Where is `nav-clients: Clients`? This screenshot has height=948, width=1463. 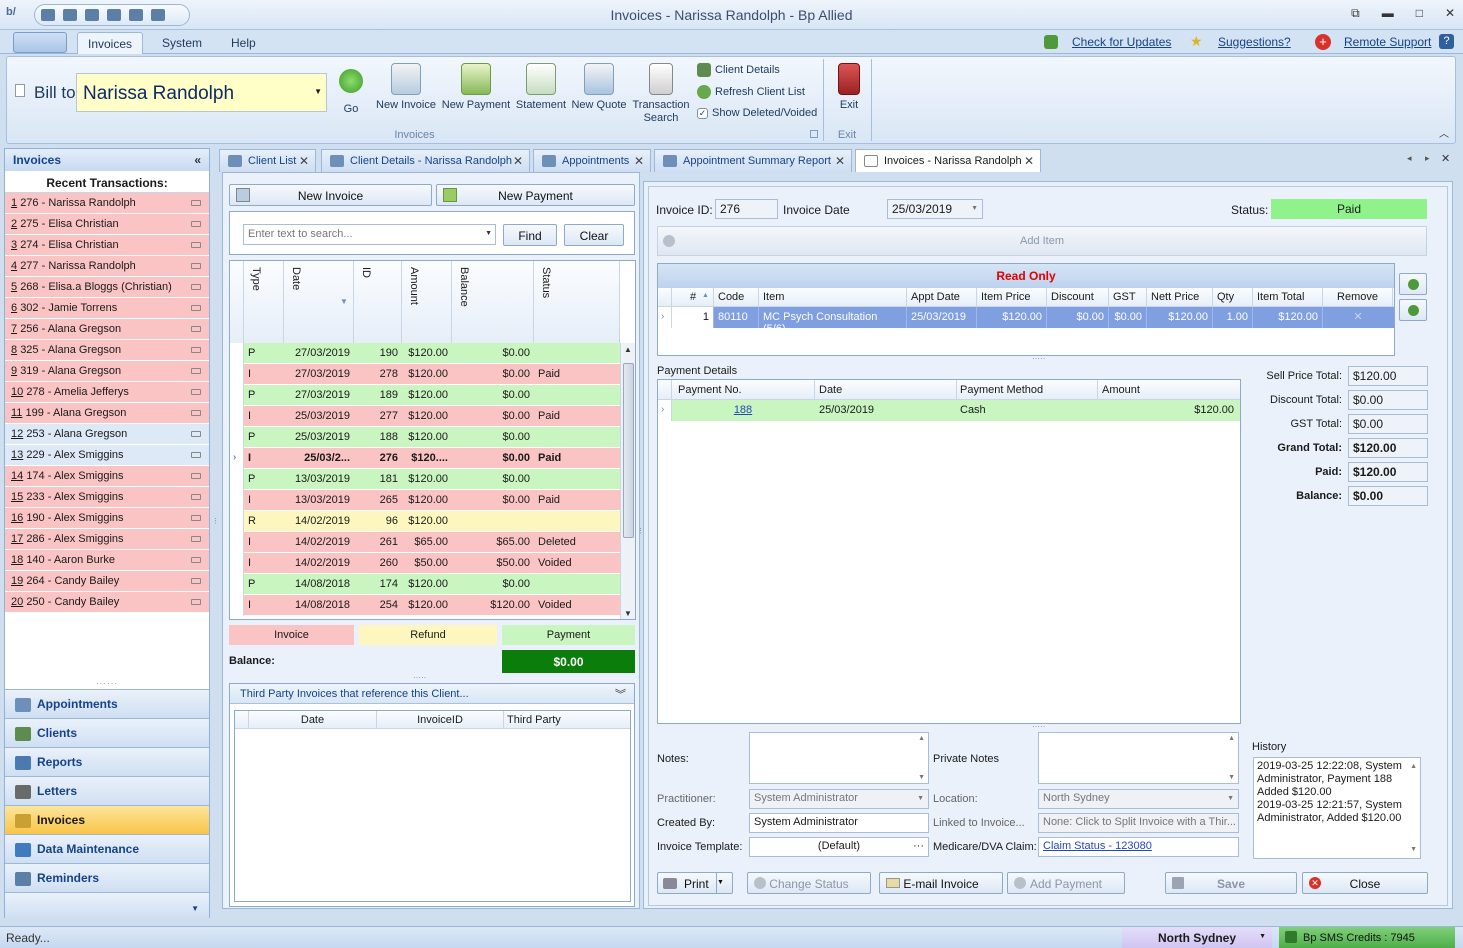 nav-clients: Clients is located at coordinates (107, 732).